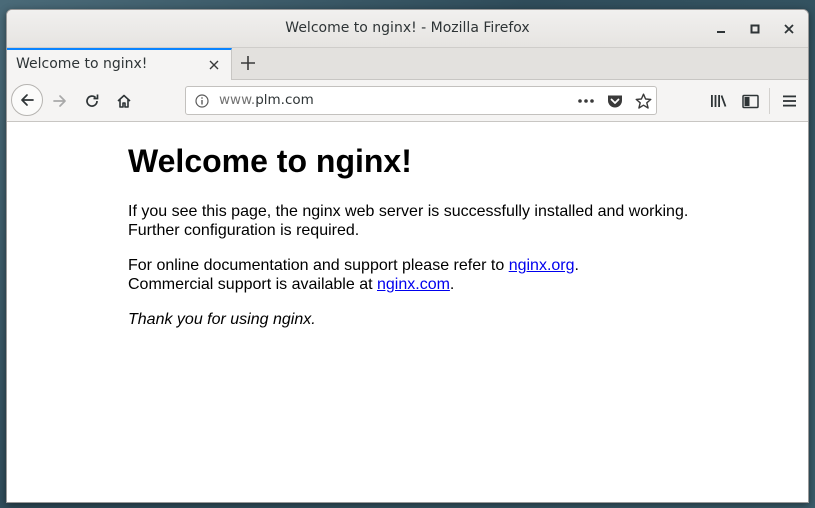 The width and height of the screenshot is (815, 508). I want to click on plus-icon, so click(248, 63).